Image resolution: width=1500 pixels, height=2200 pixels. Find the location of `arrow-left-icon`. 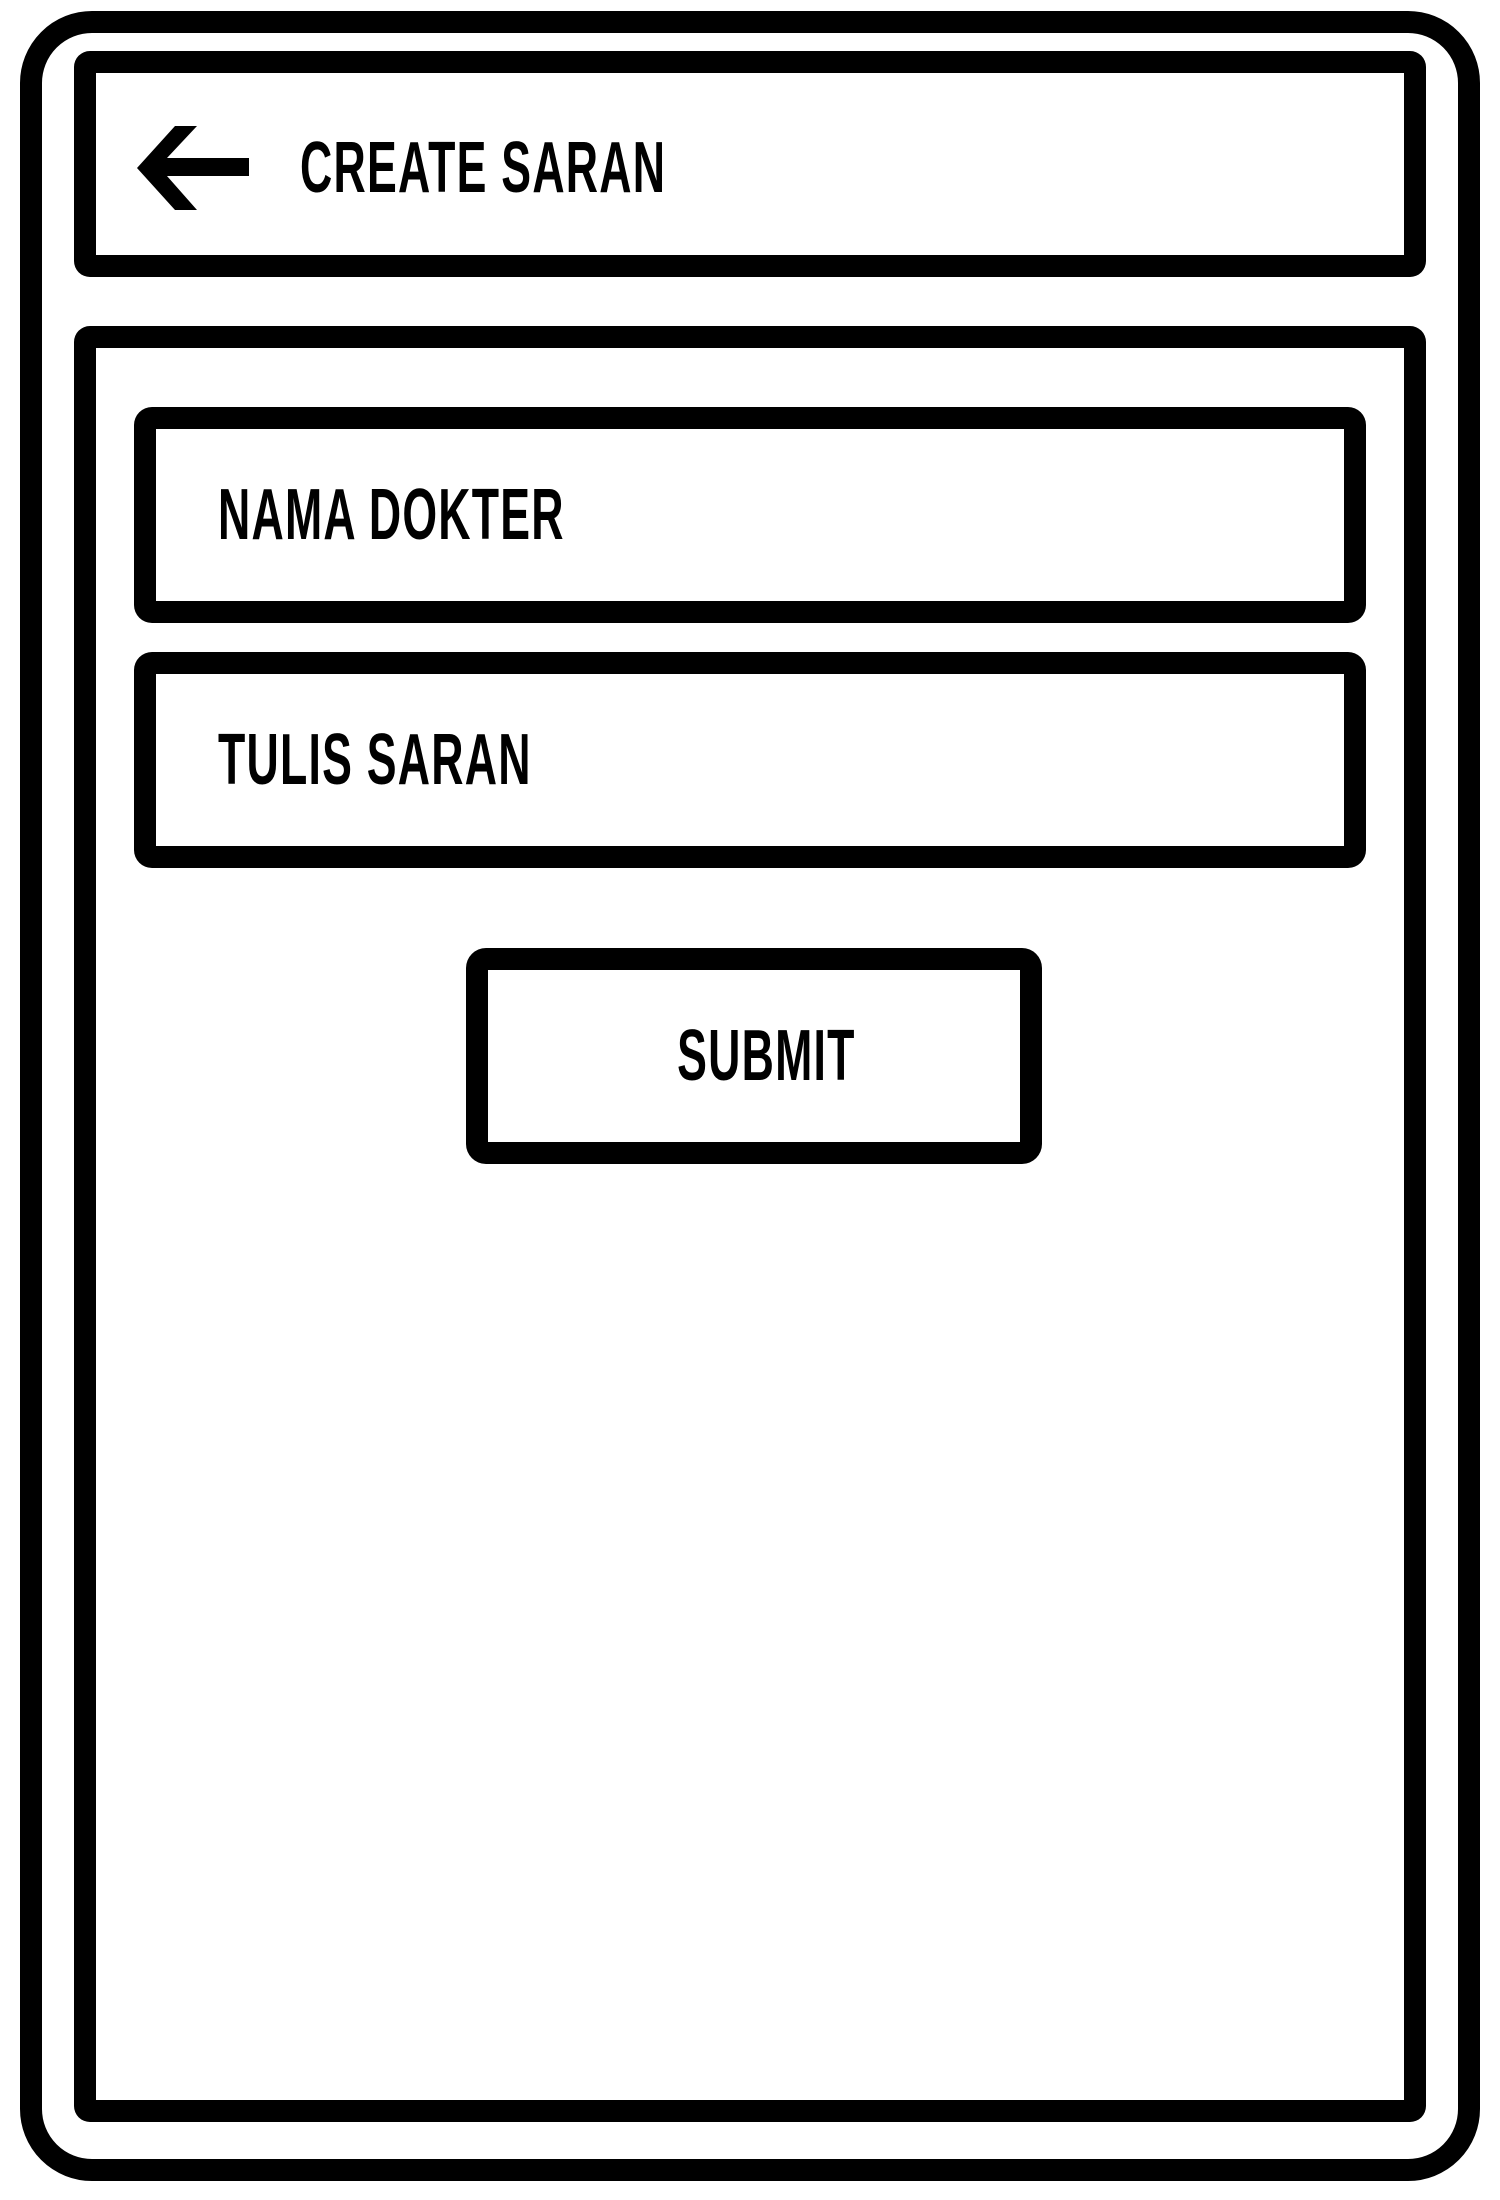

arrow-left-icon is located at coordinates (193, 168).